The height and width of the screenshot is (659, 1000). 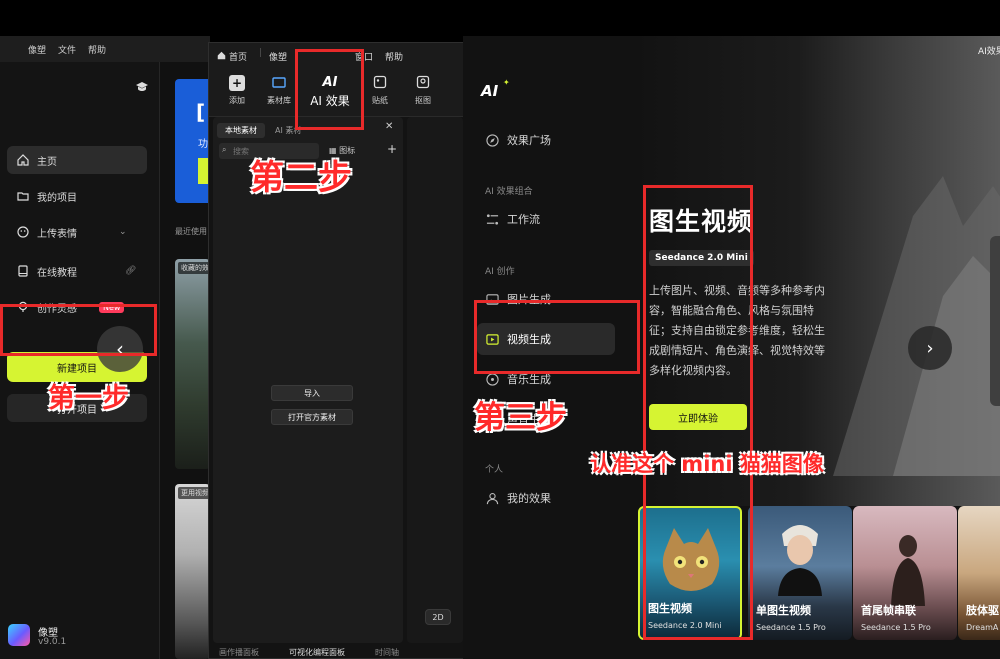 What do you see at coordinates (423, 83) in the screenshot?
I see `cutout-icon` at bounding box center [423, 83].